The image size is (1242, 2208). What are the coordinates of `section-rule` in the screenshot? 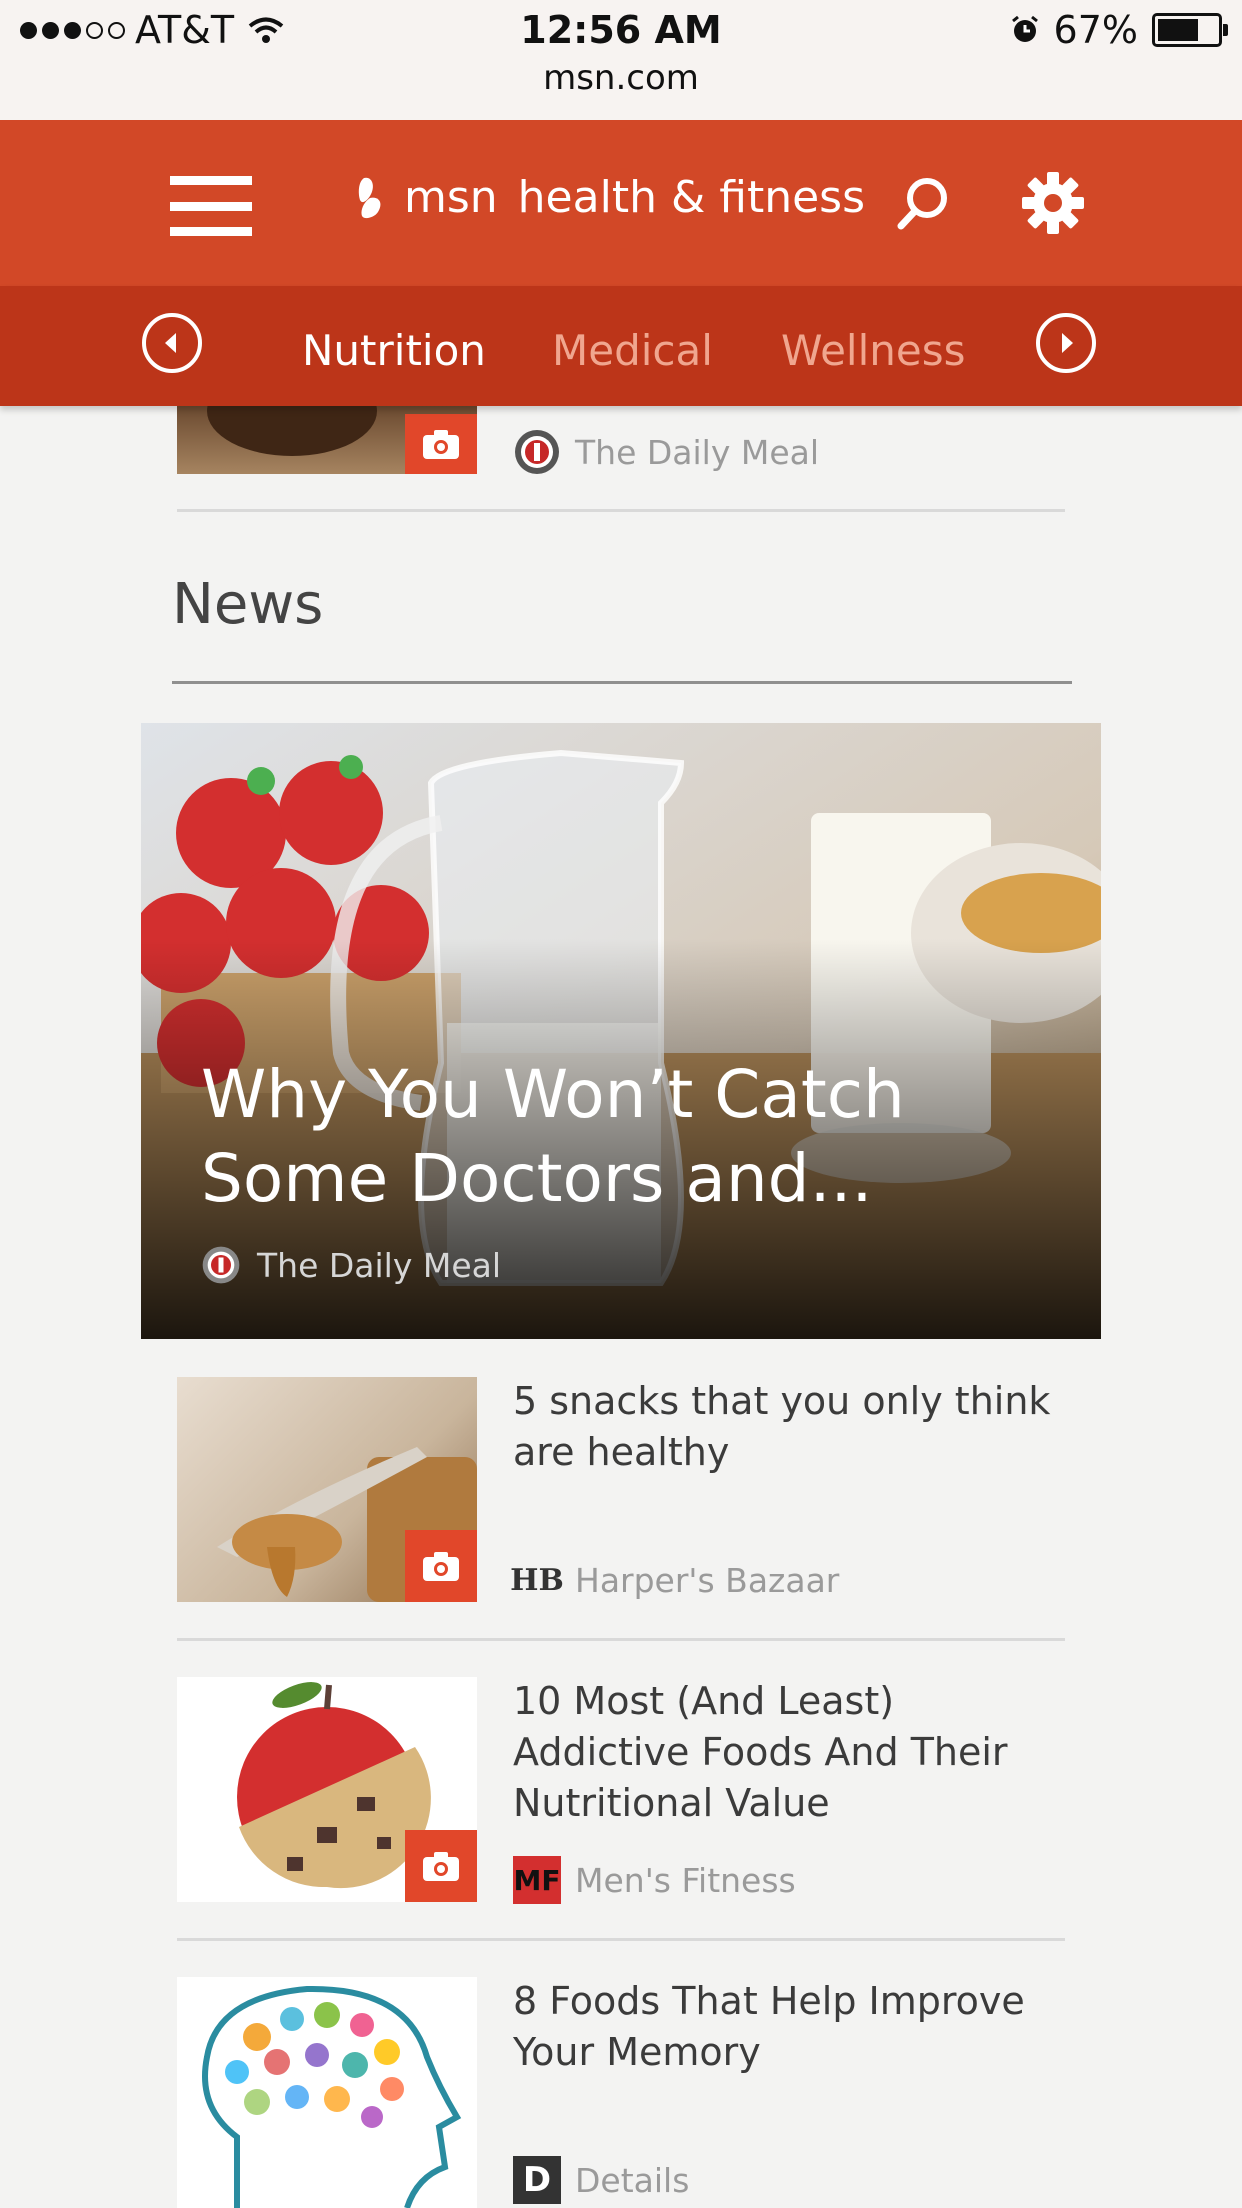 It's located at (622, 682).